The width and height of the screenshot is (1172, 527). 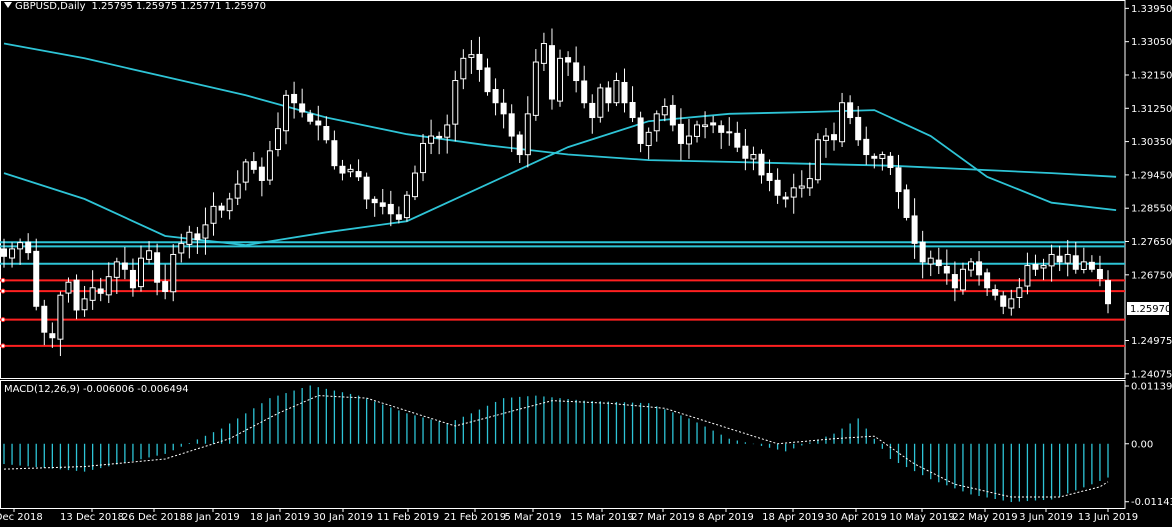 What do you see at coordinates (856, 517) in the screenshot?
I see `time-tick-label: 30 Apr 2019` at bounding box center [856, 517].